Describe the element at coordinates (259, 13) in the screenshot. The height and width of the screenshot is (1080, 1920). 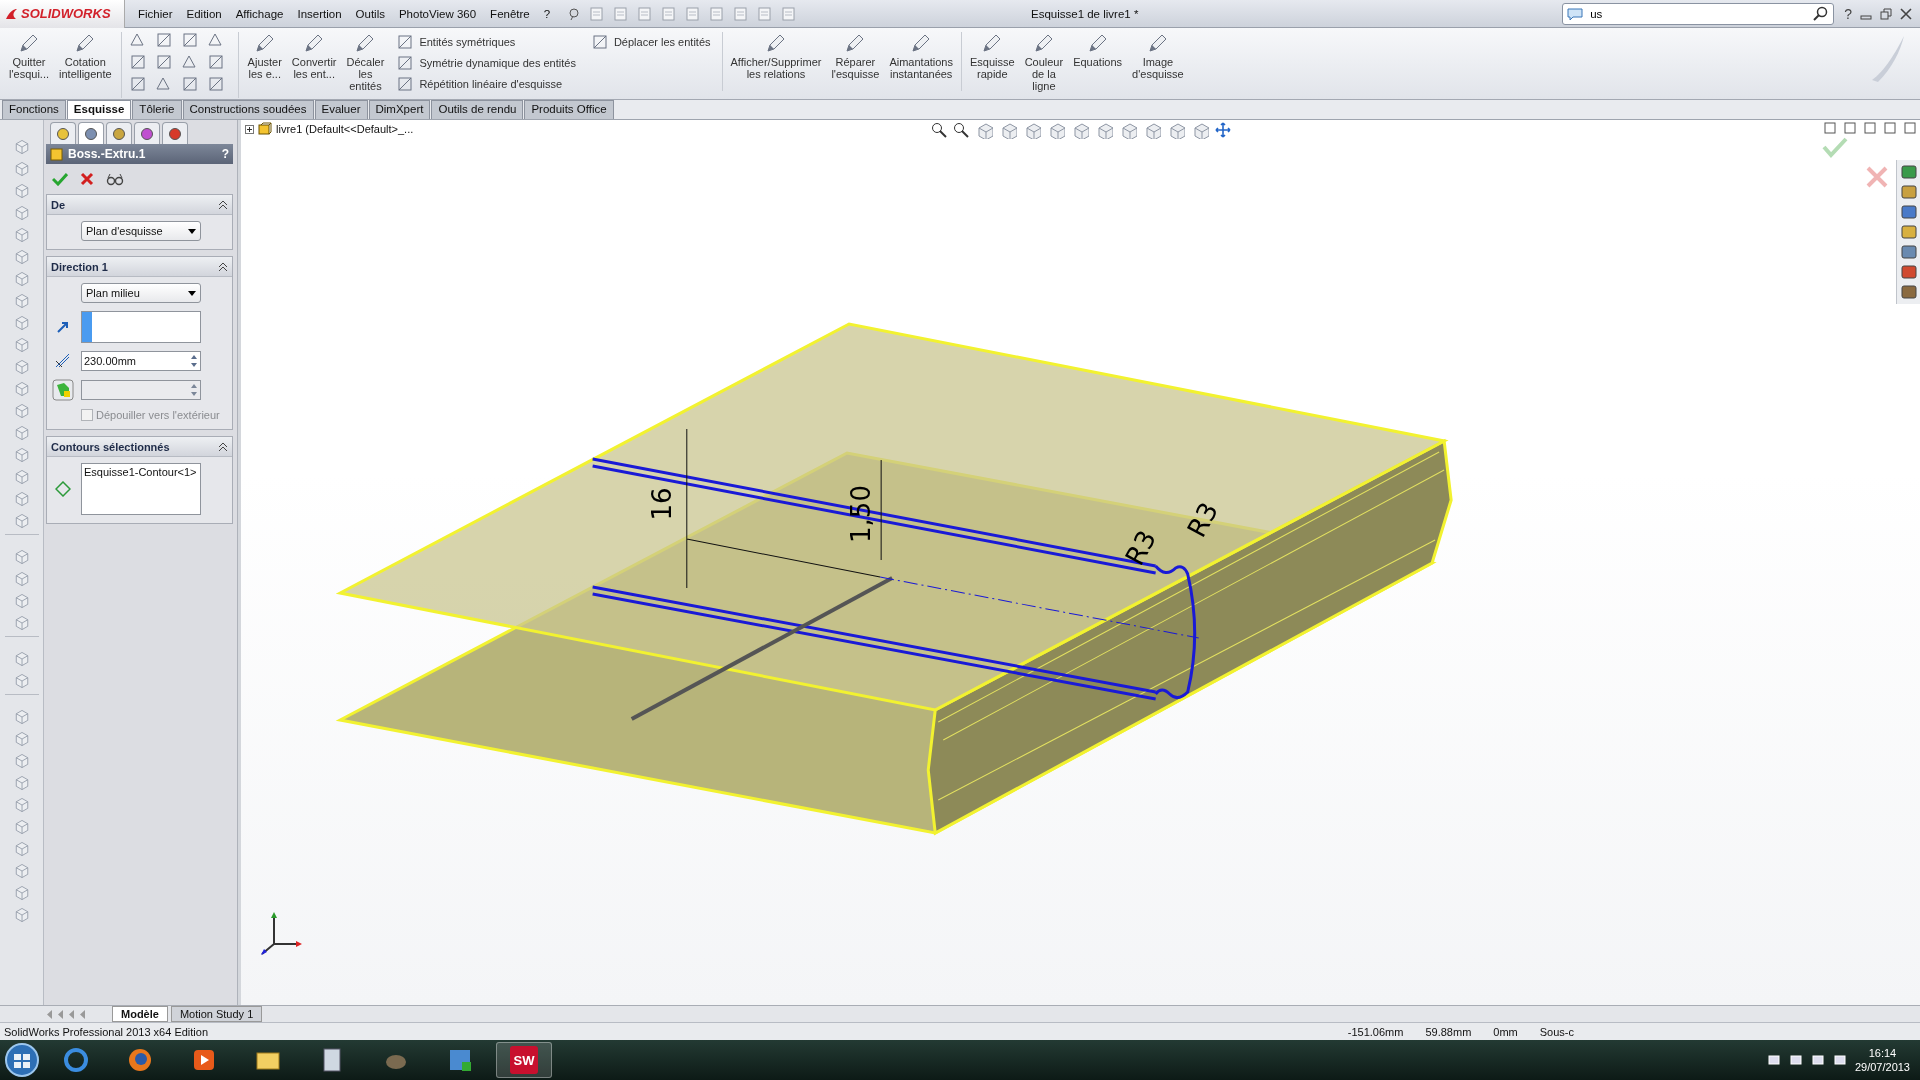
I see `menu-item: Affichage` at that location.